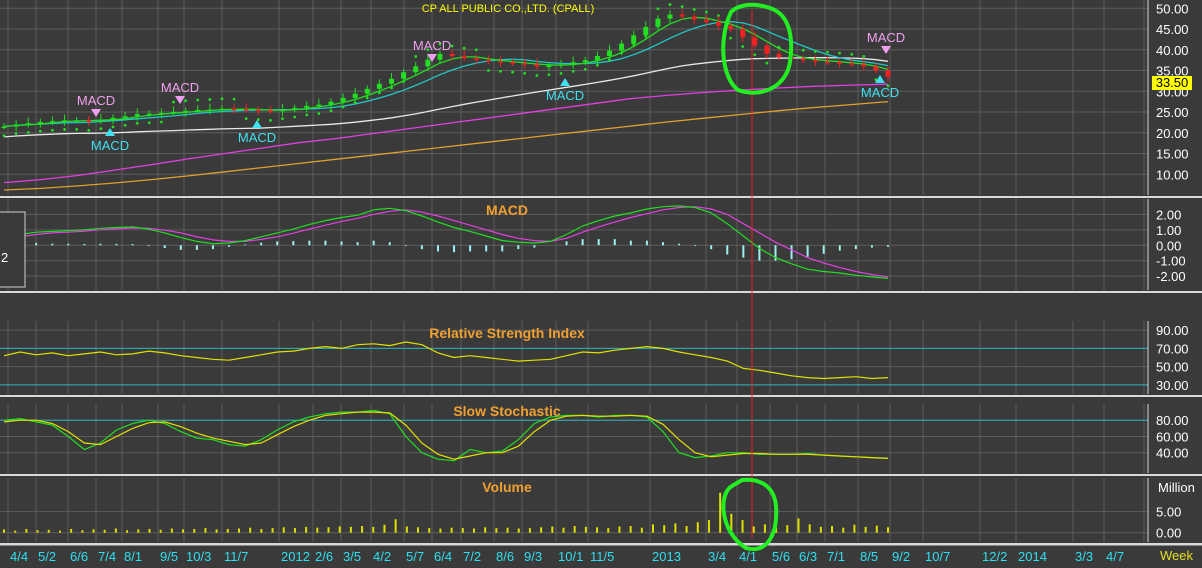 Image resolution: width=1202 pixels, height=568 pixels. What do you see at coordinates (570, 556) in the screenshot?
I see `x-tick-label: 10/1` at bounding box center [570, 556].